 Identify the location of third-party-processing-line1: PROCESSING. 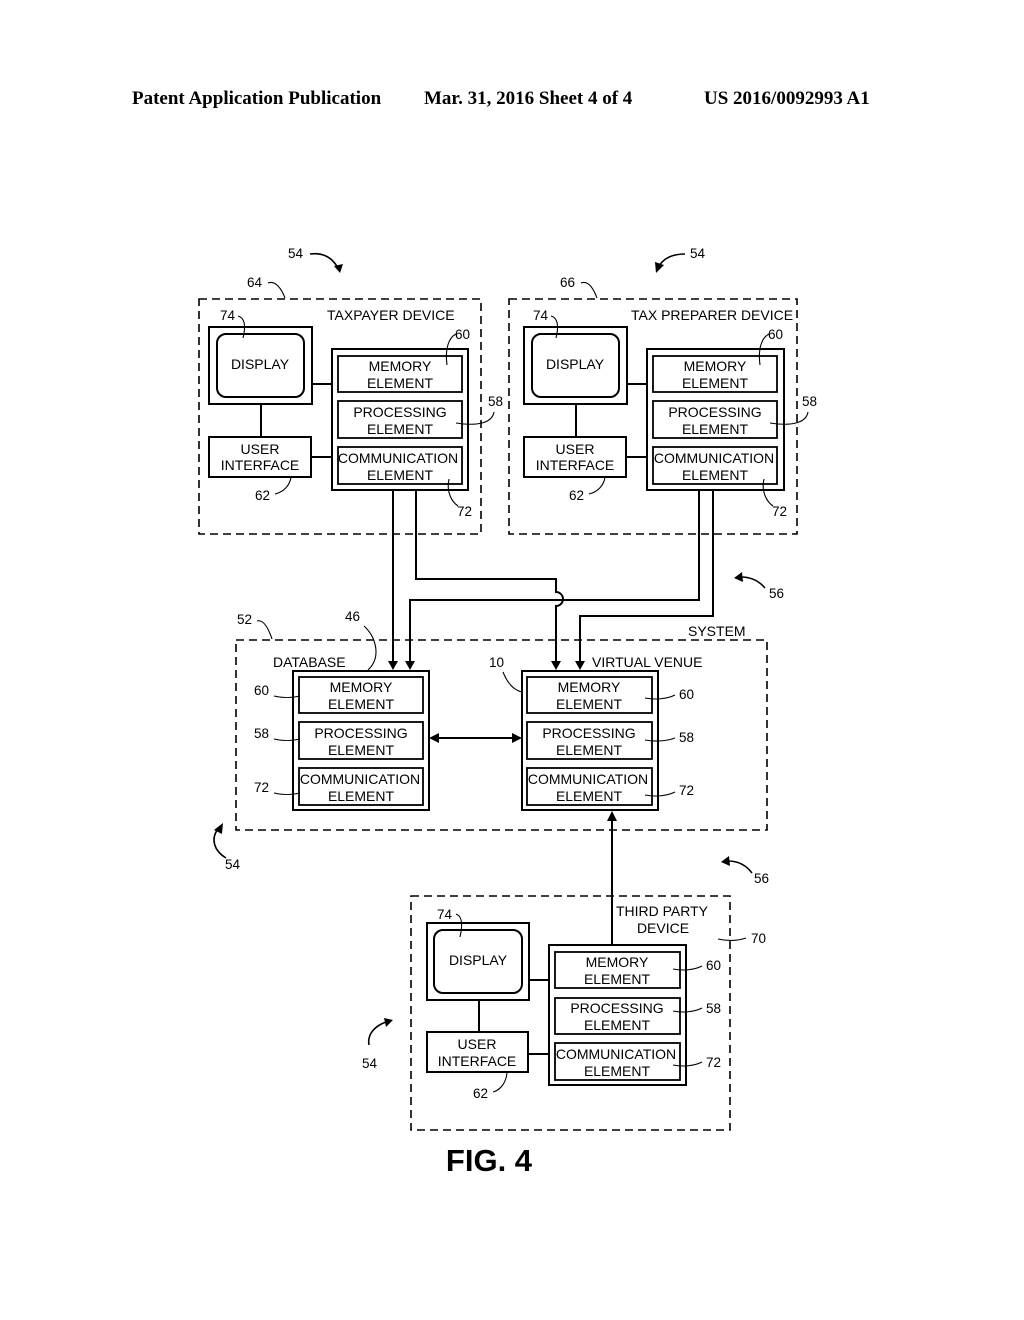
(616, 1008).